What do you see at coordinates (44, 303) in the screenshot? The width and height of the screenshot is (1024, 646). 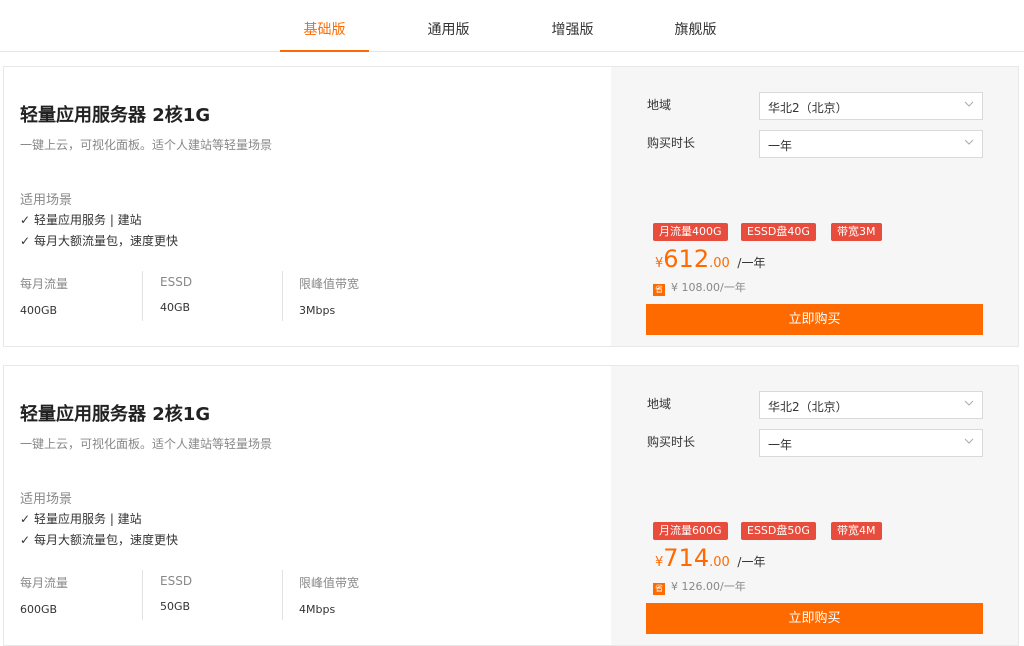 I see `spec-traffic: 每月流量 400GB` at bounding box center [44, 303].